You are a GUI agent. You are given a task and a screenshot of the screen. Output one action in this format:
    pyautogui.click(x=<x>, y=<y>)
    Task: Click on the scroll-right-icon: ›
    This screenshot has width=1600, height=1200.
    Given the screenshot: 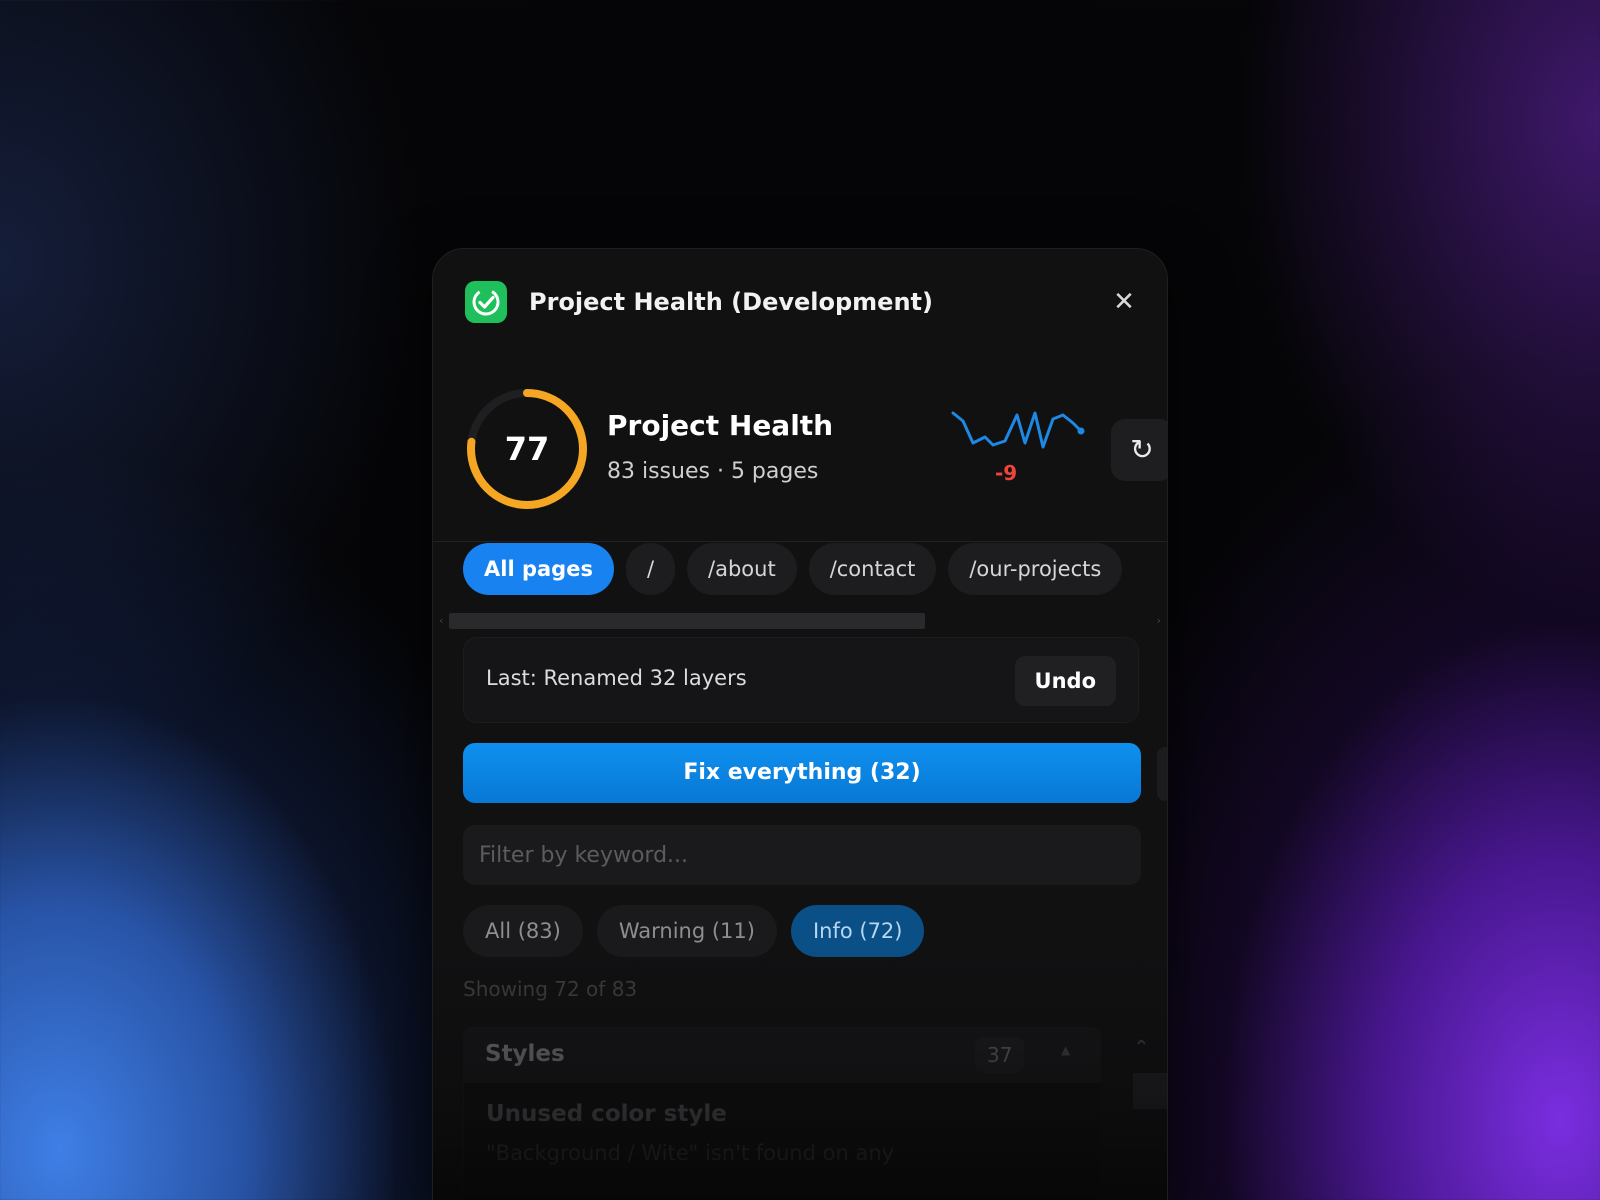 What is the action you would take?
    pyautogui.click(x=1159, y=621)
    